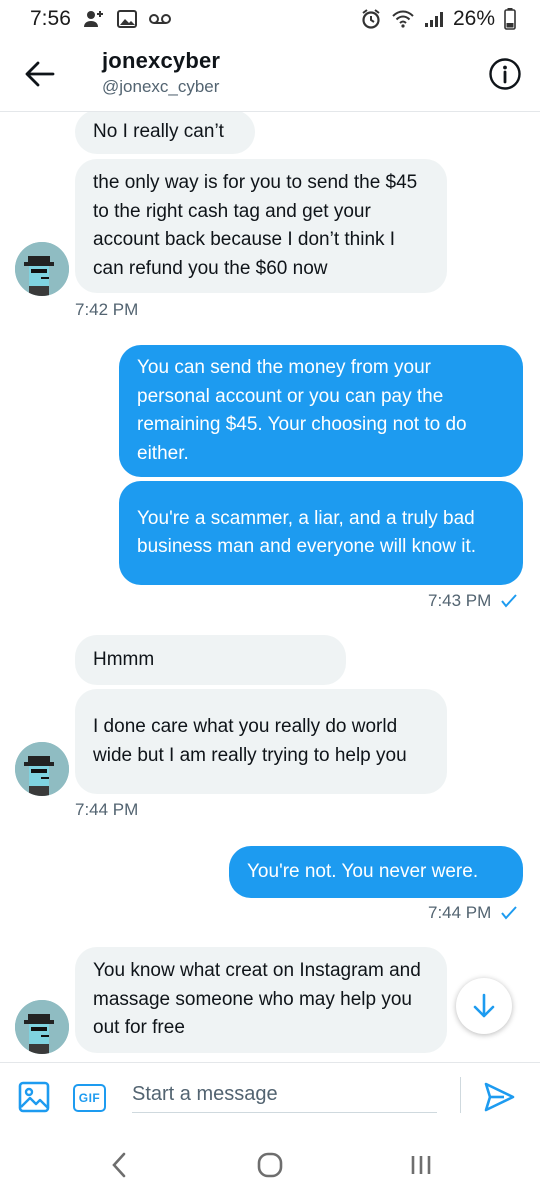  What do you see at coordinates (270, 75) in the screenshot?
I see `conversation-header: jonexcyber @jonexc_cyber` at bounding box center [270, 75].